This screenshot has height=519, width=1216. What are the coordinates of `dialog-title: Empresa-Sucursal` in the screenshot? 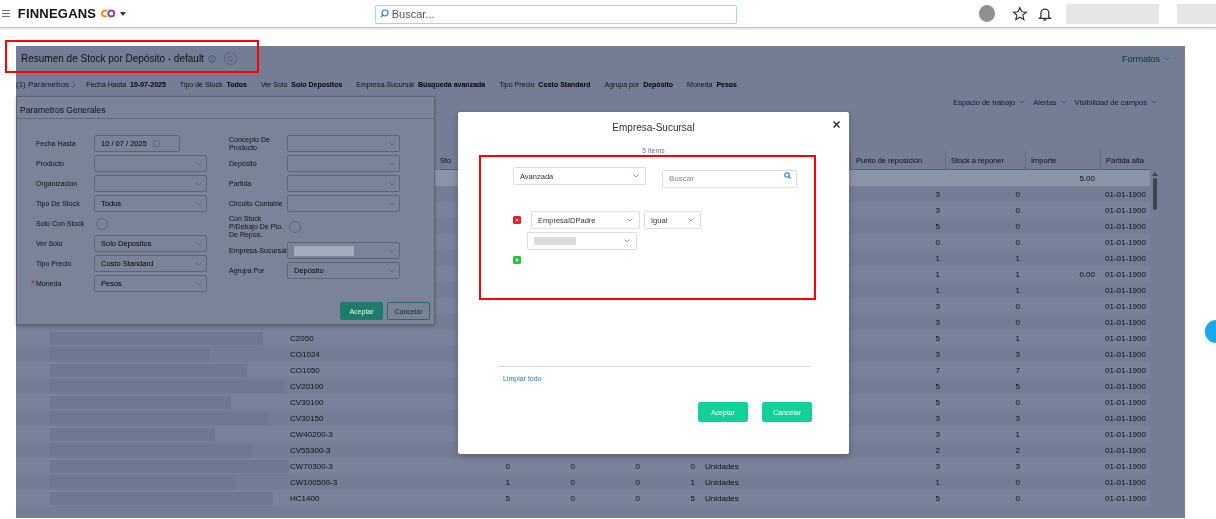 It's located at (653, 128).